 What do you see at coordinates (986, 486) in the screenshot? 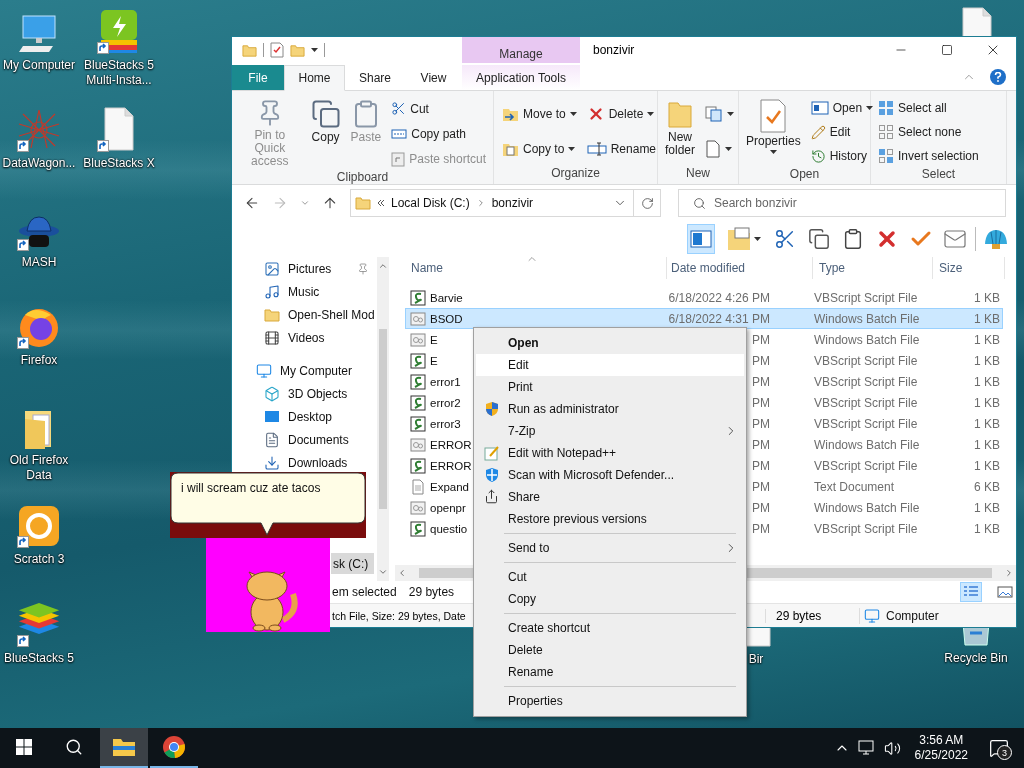
I see `file-size: 6 KB` at bounding box center [986, 486].